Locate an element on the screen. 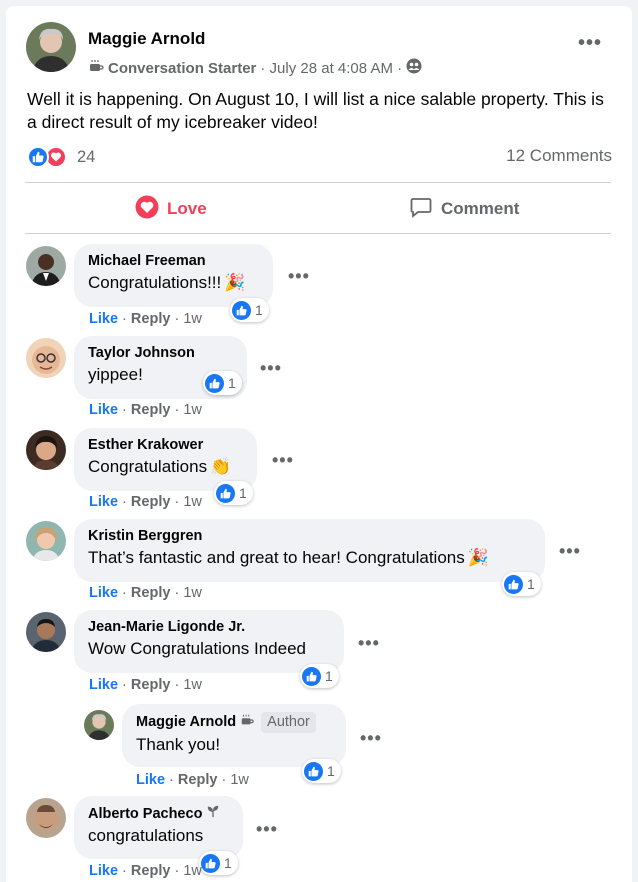  commenter-name: Michael Freeman is located at coordinates (173, 261).